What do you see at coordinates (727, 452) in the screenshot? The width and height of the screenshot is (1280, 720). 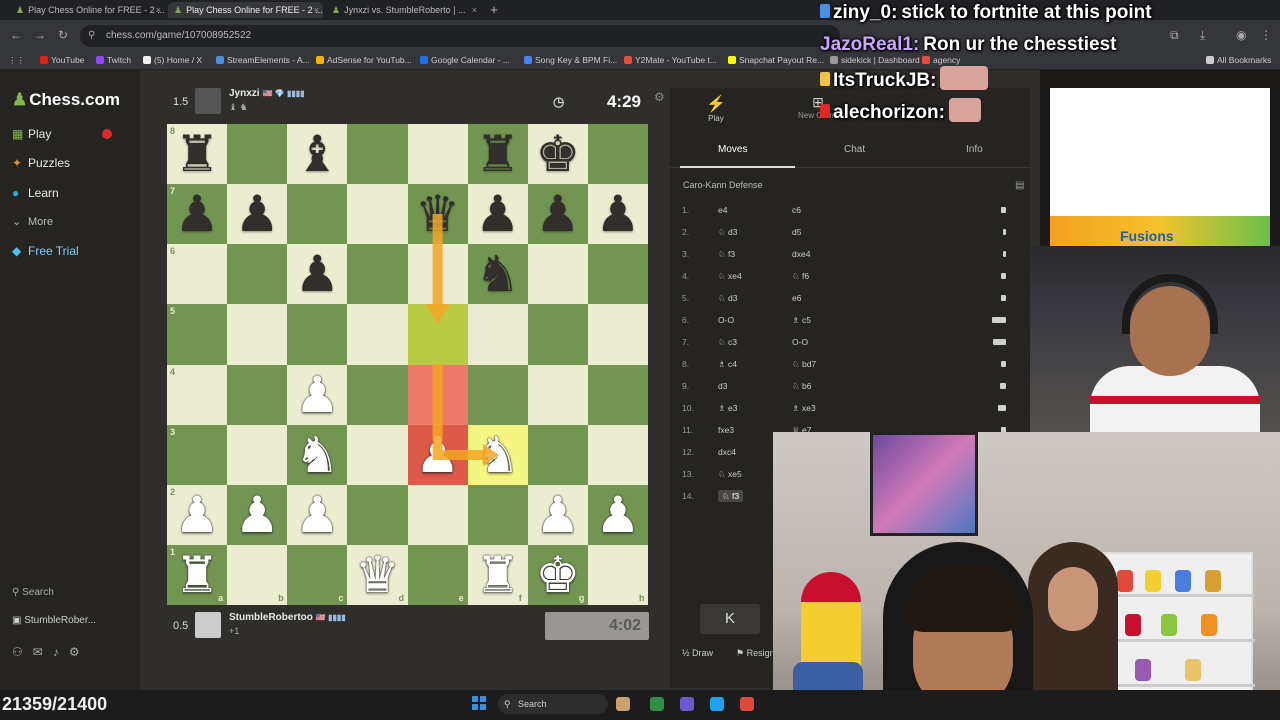 I see `white-move: dxc4` at bounding box center [727, 452].